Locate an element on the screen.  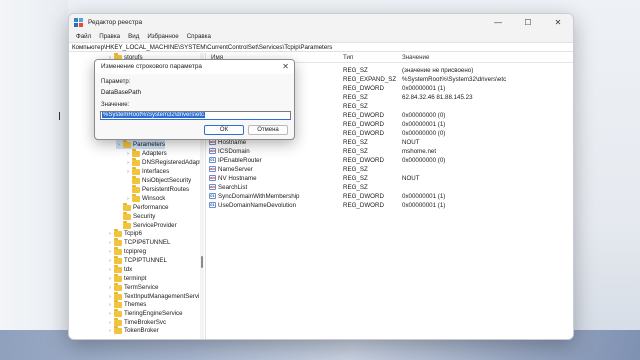
value-row: ab NameServer REG_SZ is located at coordinates (389, 169).